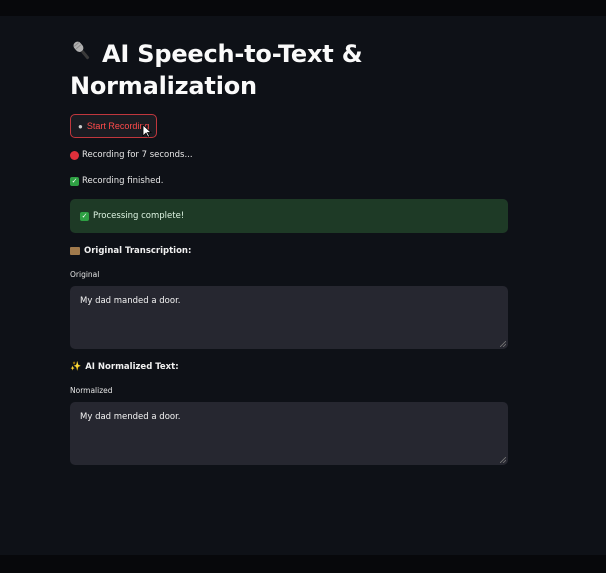  Describe the element at coordinates (130, 301) in the screenshot. I see `original-textarea-value: My dad manded a door.` at that location.